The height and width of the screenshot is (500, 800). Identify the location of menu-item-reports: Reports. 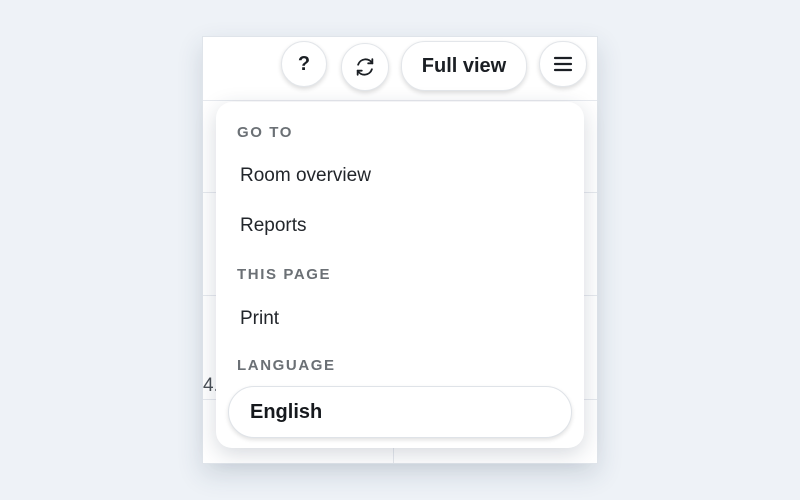
(273, 226).